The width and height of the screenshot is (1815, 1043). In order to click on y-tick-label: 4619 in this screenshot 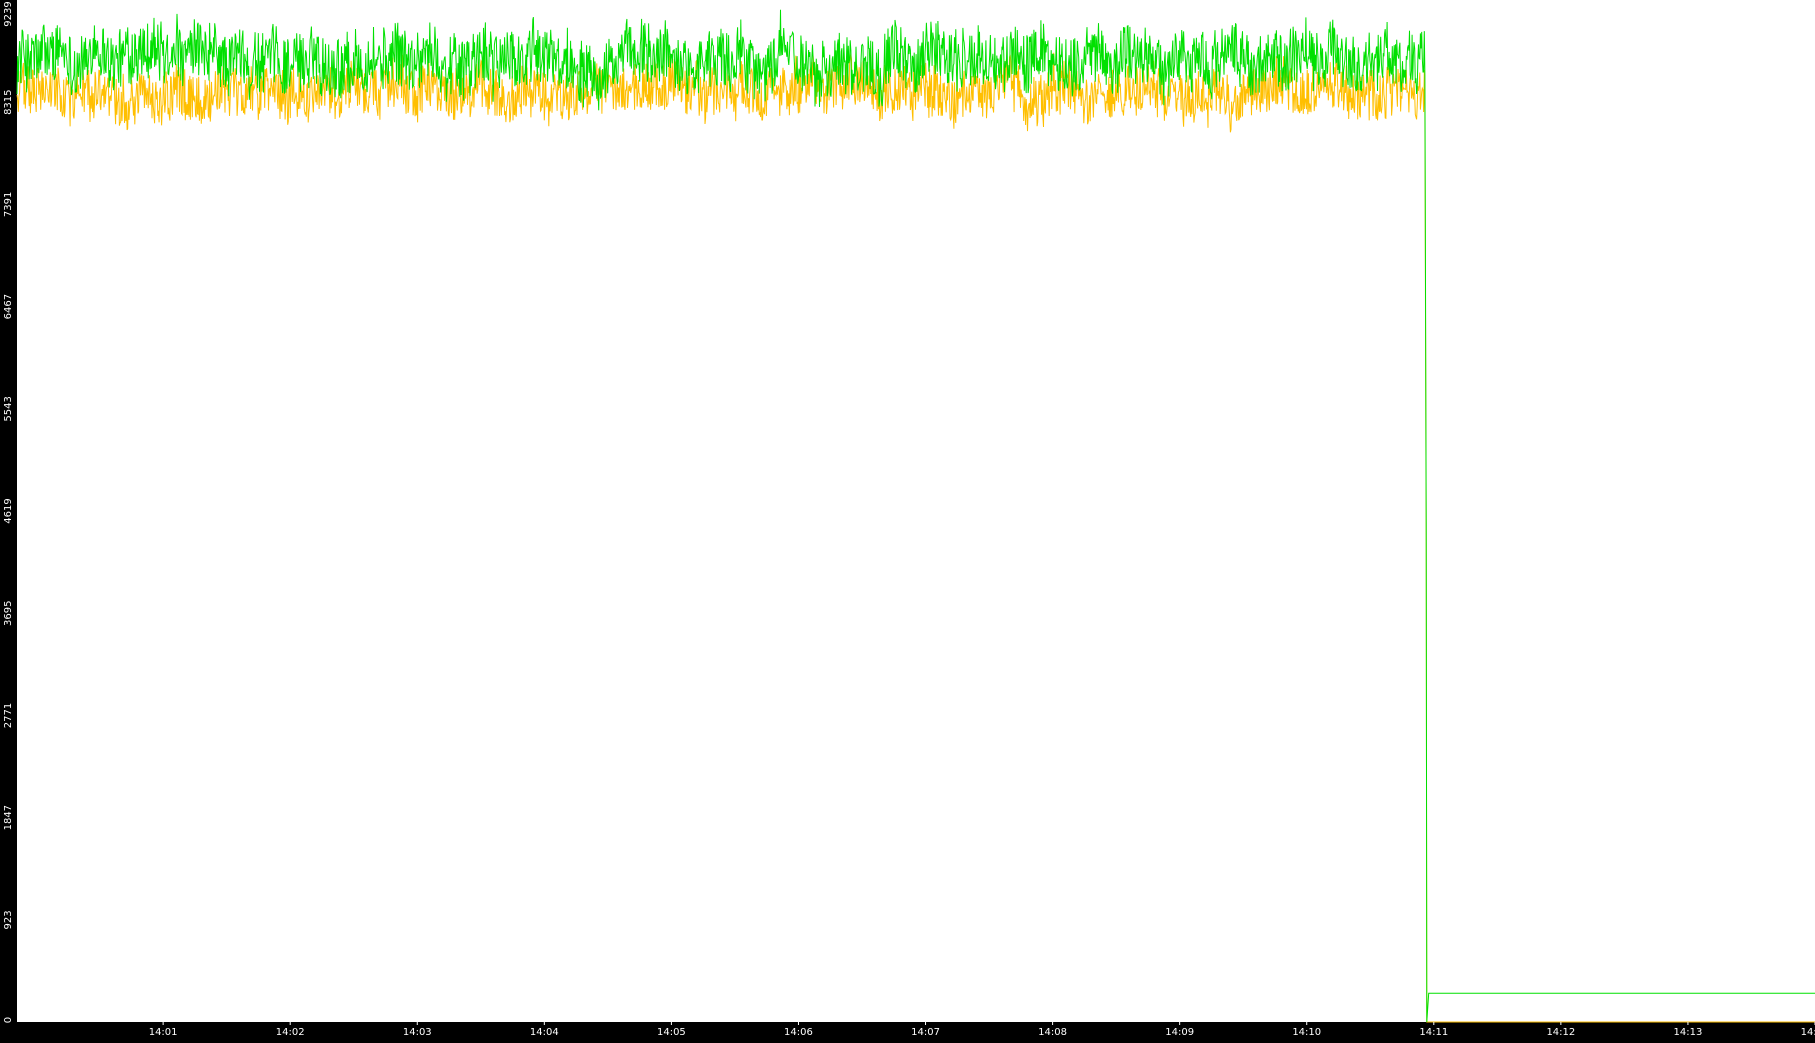, I will do `click(8, 510)`.